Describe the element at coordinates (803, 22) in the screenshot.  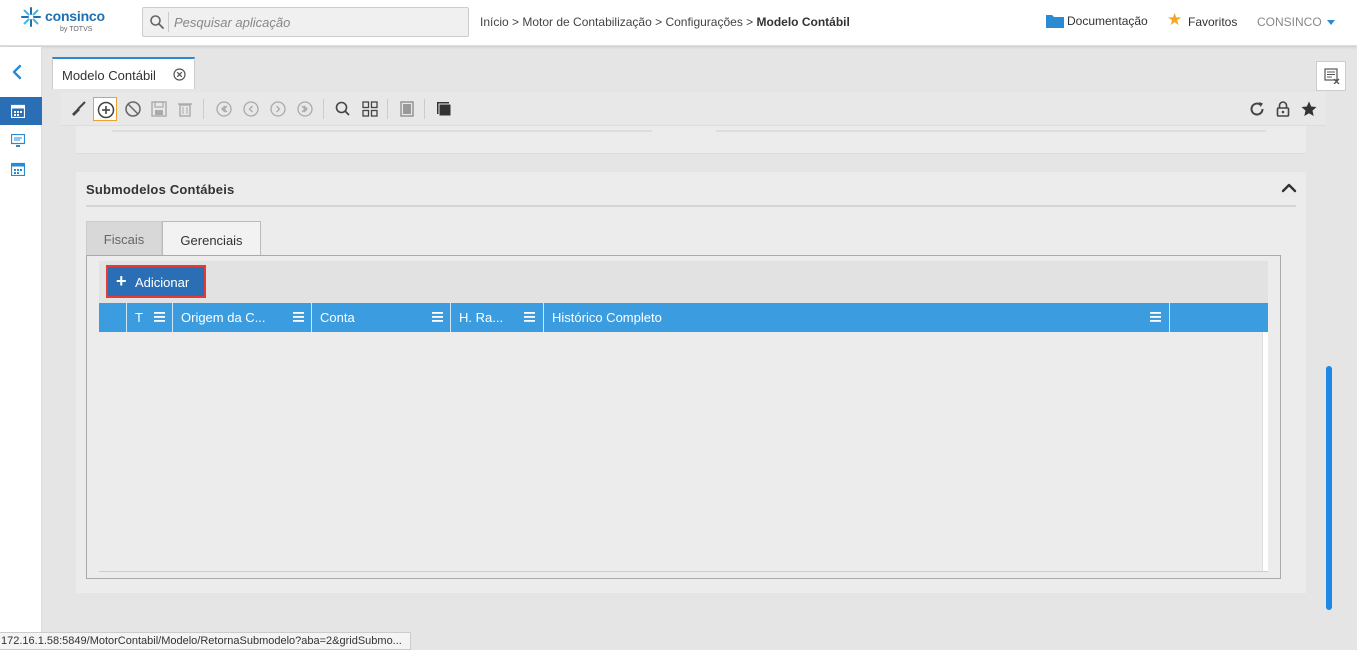
I see `breadcrumb-current: Modelo Contábil` at that location.